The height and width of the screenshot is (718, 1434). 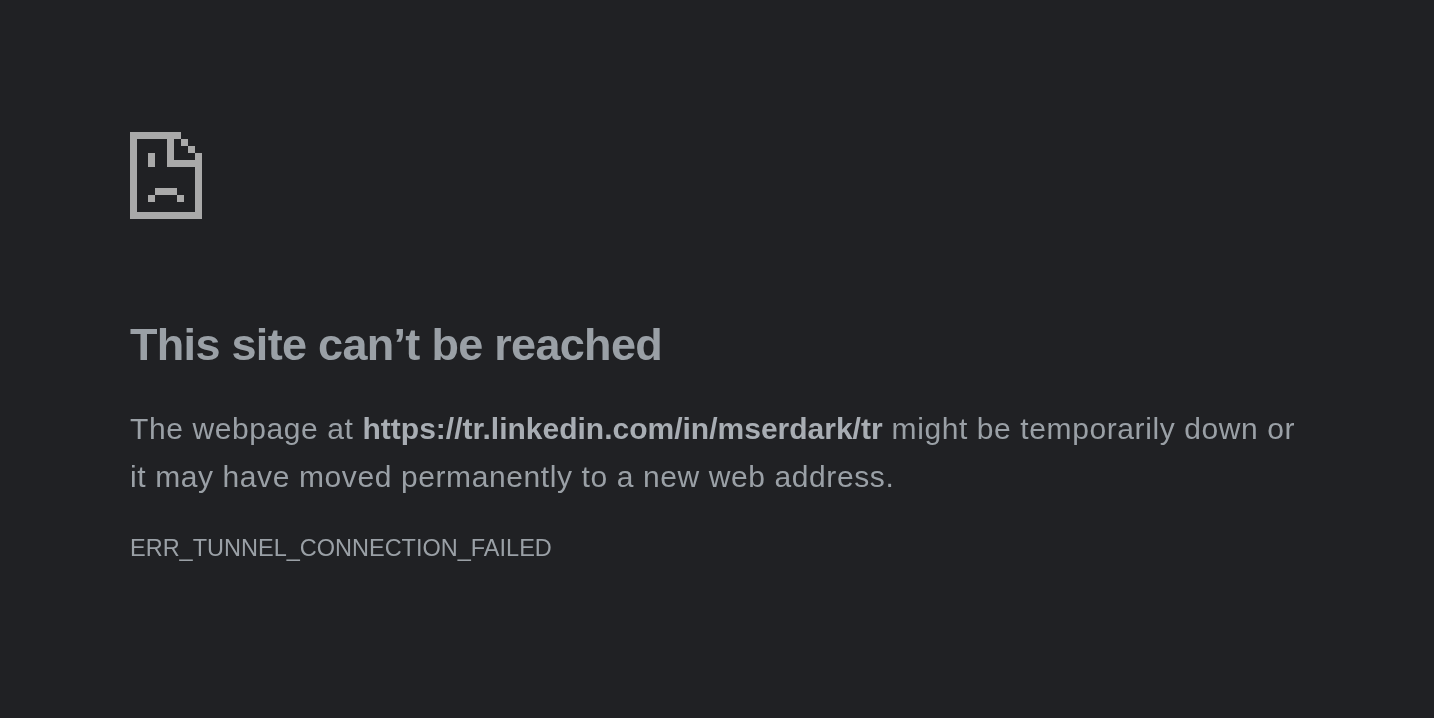 What do you see at coordinates (166, 175) in the screenshot?
I see `sad-page-icon` at bounding box center [166, 175].